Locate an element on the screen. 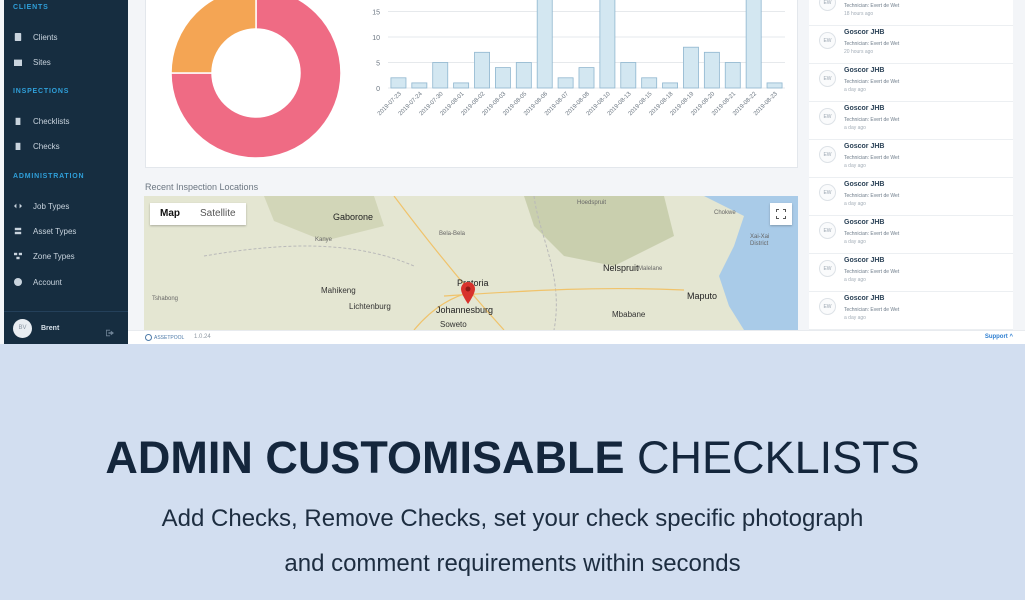 The image size is (1025, 600). sidebar-item-label: Account is located at coordinates (47, 282).